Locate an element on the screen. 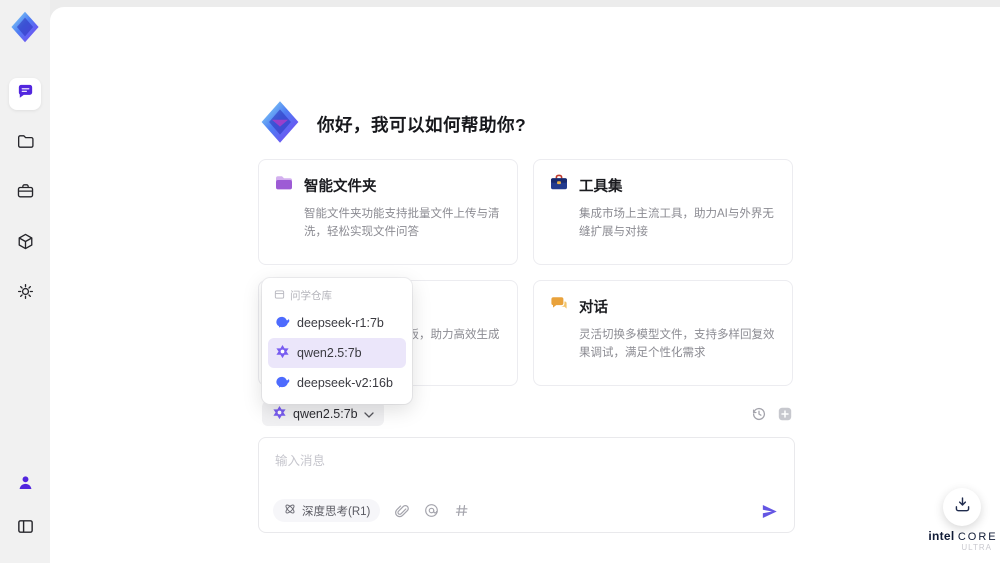 The image size is (1000, 563). card-smart-folder: 智能文件夹 智能文件夹功能支持批量文件上传与清洗，轻松实现文件问答 is located at coordinates (388, 212).